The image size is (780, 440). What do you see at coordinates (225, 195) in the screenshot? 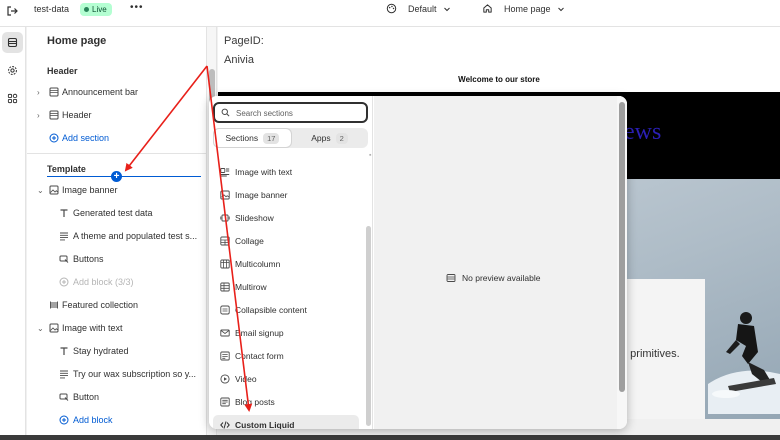
I see `image-banner-icon` at bounding box center [225, 195].